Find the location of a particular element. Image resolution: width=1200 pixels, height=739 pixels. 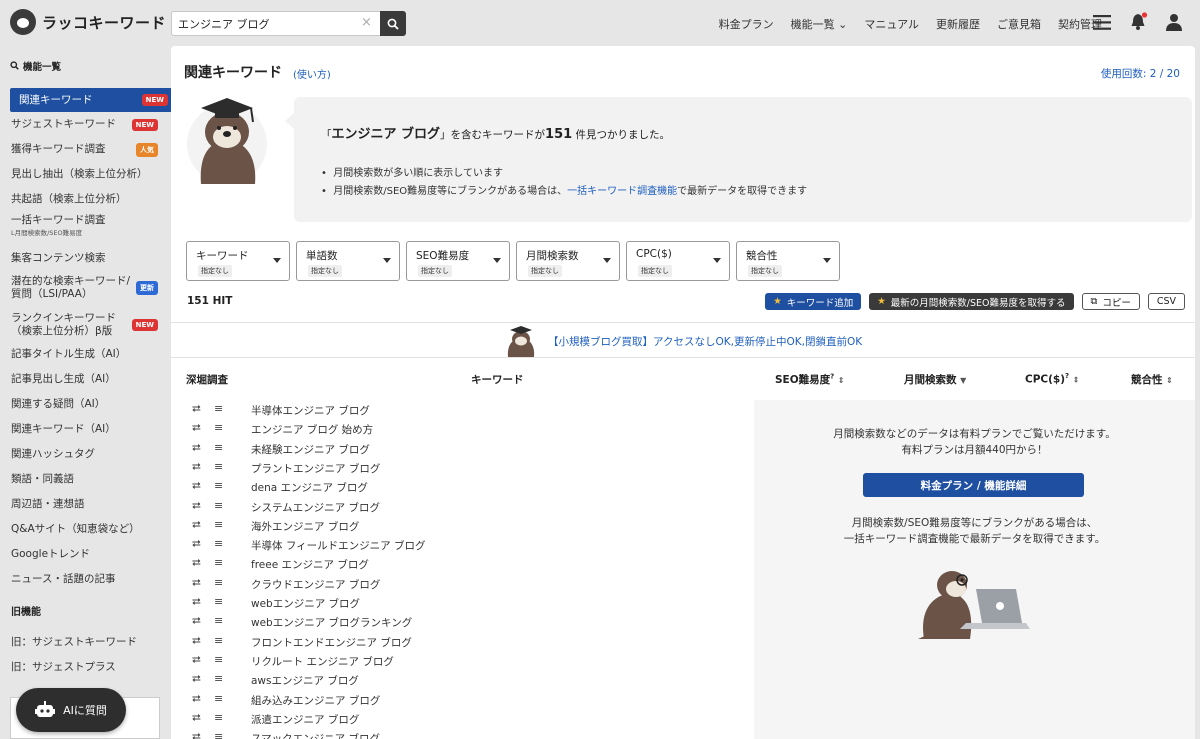

col-competition: 競合性 ⇕ is located at coordinates (1152, 379).